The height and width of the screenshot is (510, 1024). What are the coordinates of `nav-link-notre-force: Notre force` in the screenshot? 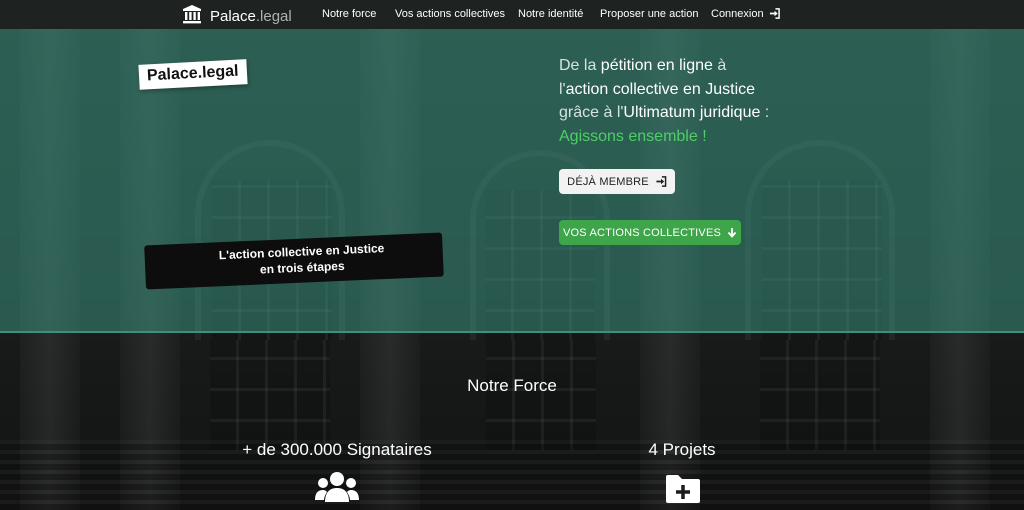 It's located at (349, 14).